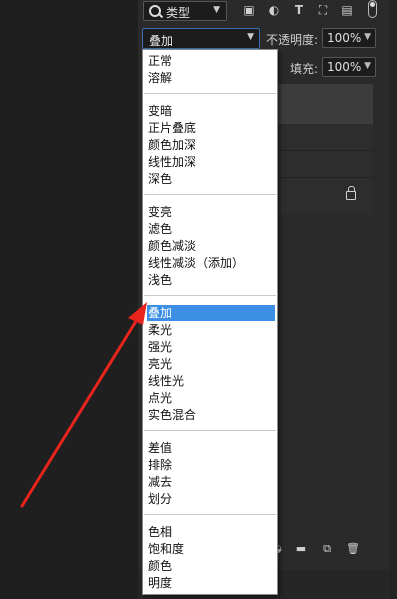  Describe the element at coordinates (83, 405) in the screenshot. I see `annotation-arrow` at that location.